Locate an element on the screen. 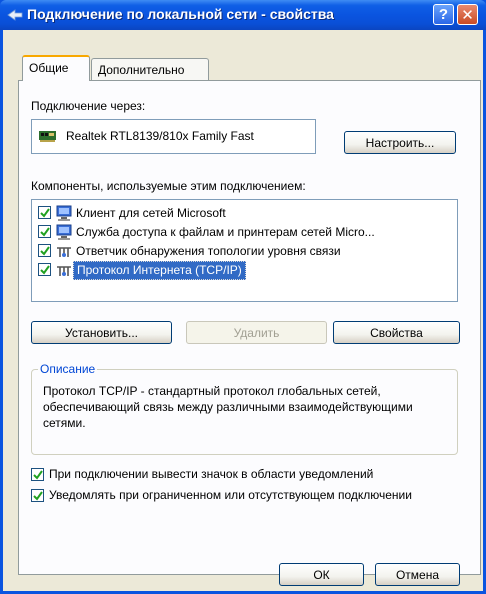 The width and height of the screenshot is (486, 594). file-printer-service-icon is located at coordinates (64, 232).